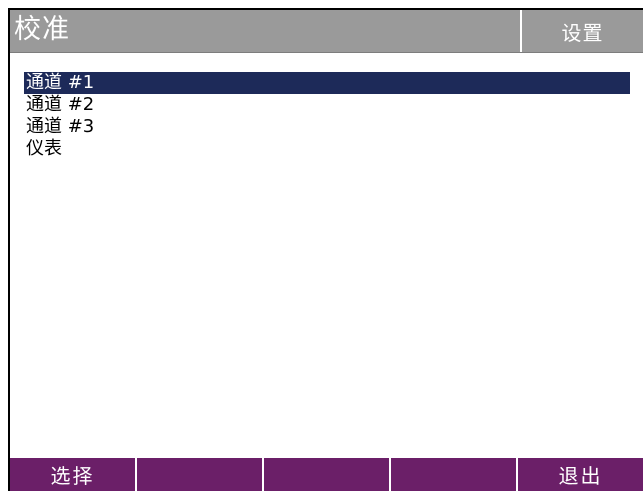 The height and width of the screenshot is (491, 643). Describe the element at coordinates (327, 105) in the screenshot. I see `menu-item-channel-2: 通道 #2` at that location.